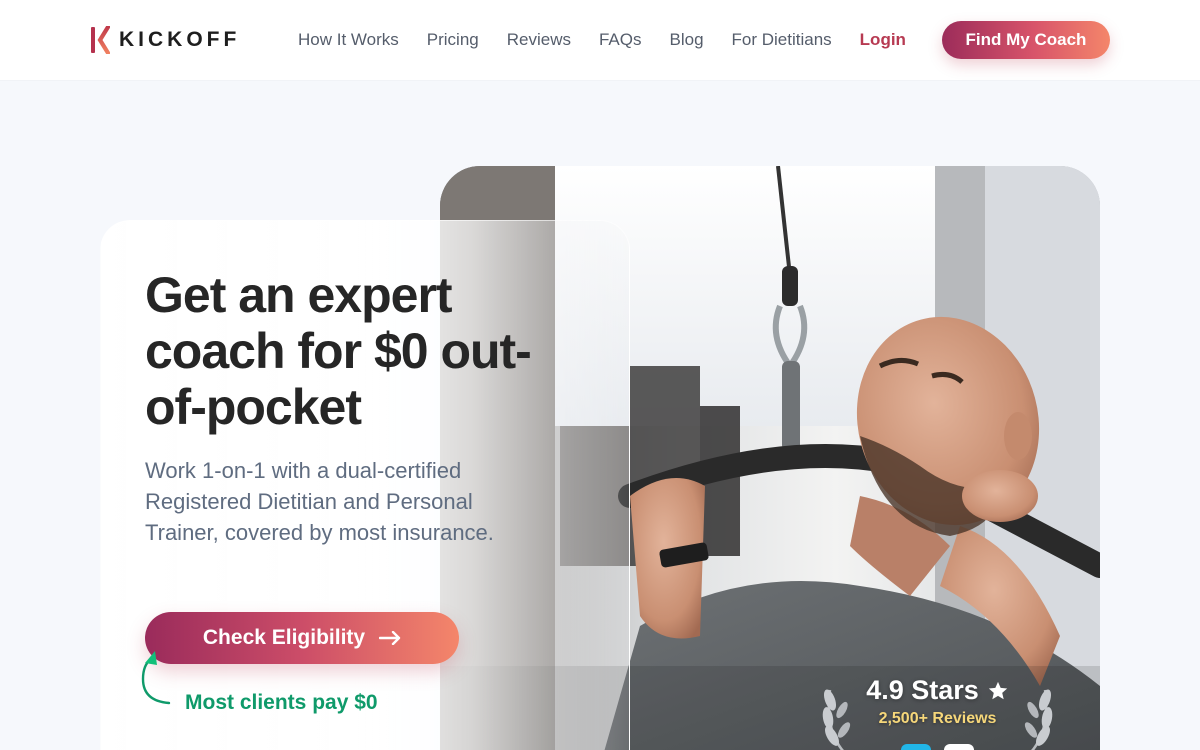 The width and height of the screenshot is (1200, 750). I want to click on check-eligibility-button: Check Eligibility, so click(302, 638).